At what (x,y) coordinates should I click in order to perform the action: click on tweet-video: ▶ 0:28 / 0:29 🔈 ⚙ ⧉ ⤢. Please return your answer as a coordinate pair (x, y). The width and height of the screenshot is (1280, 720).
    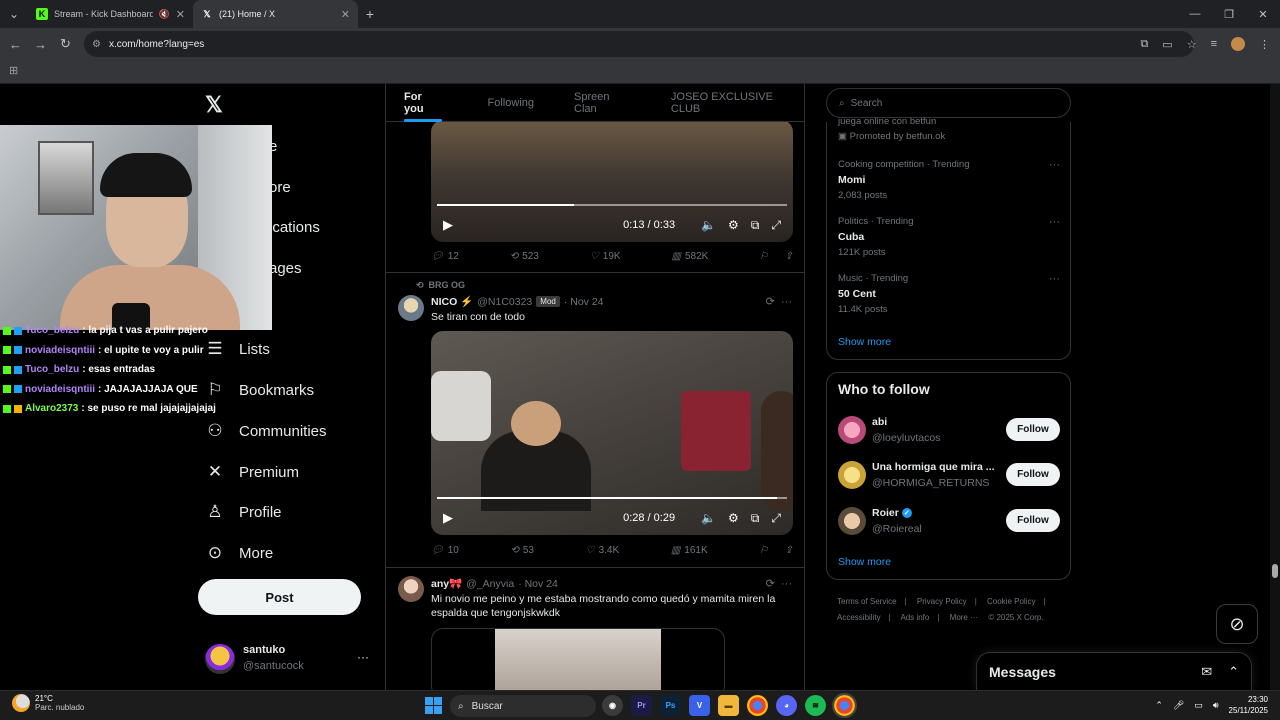
    Looking at the image, I should click on (612, 433).